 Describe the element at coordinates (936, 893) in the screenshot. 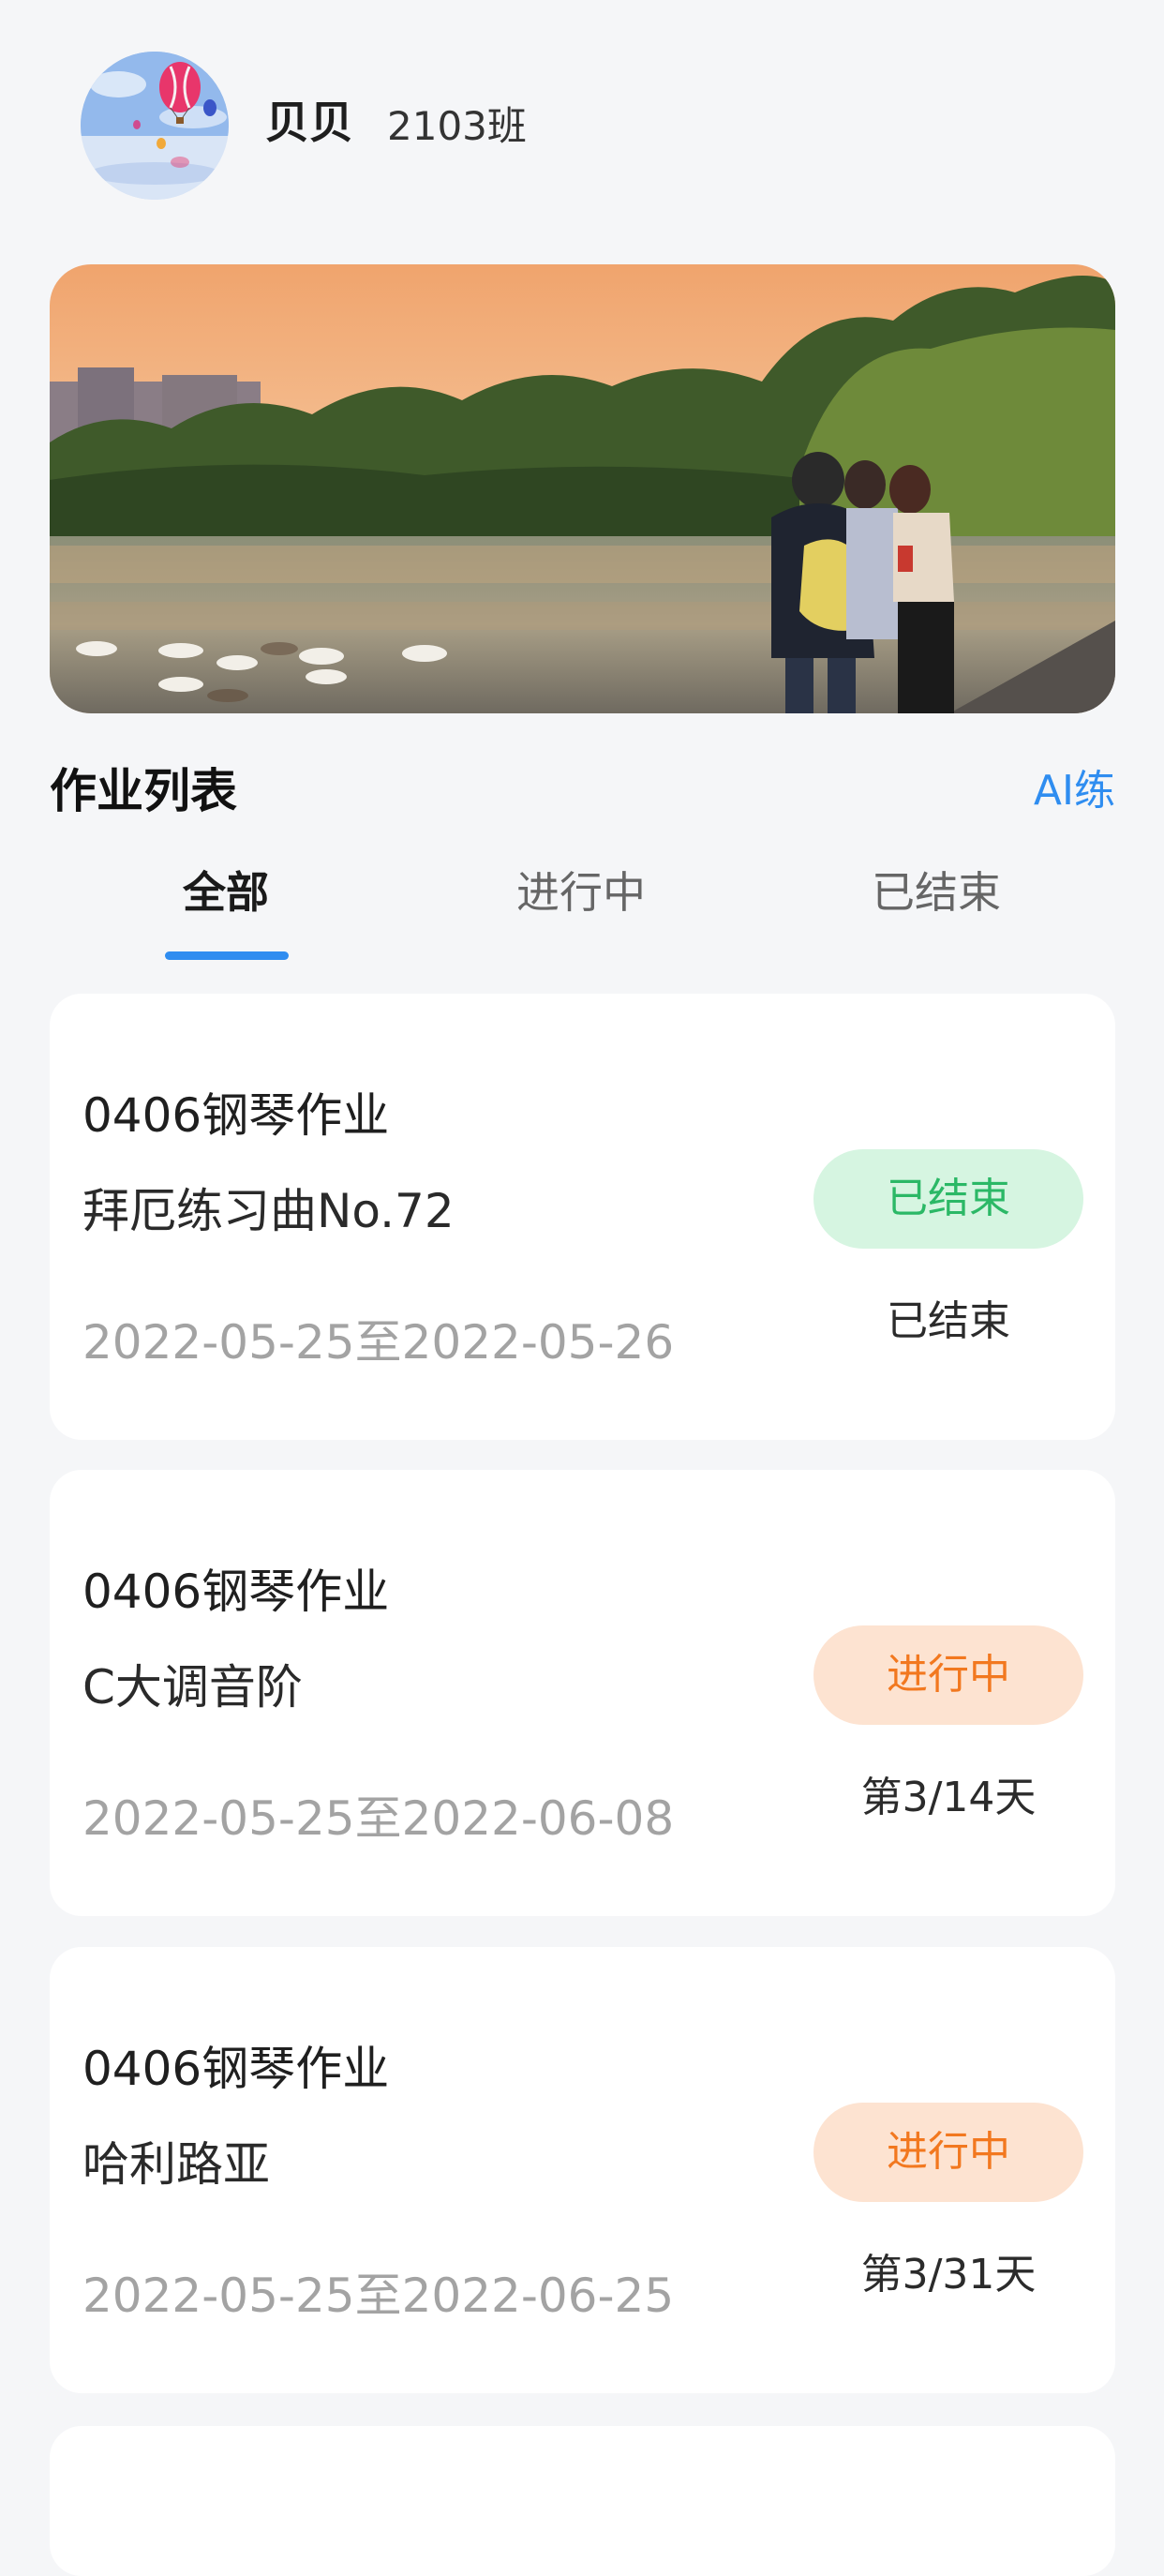

I see `tab-ended: 已结束` at that location.